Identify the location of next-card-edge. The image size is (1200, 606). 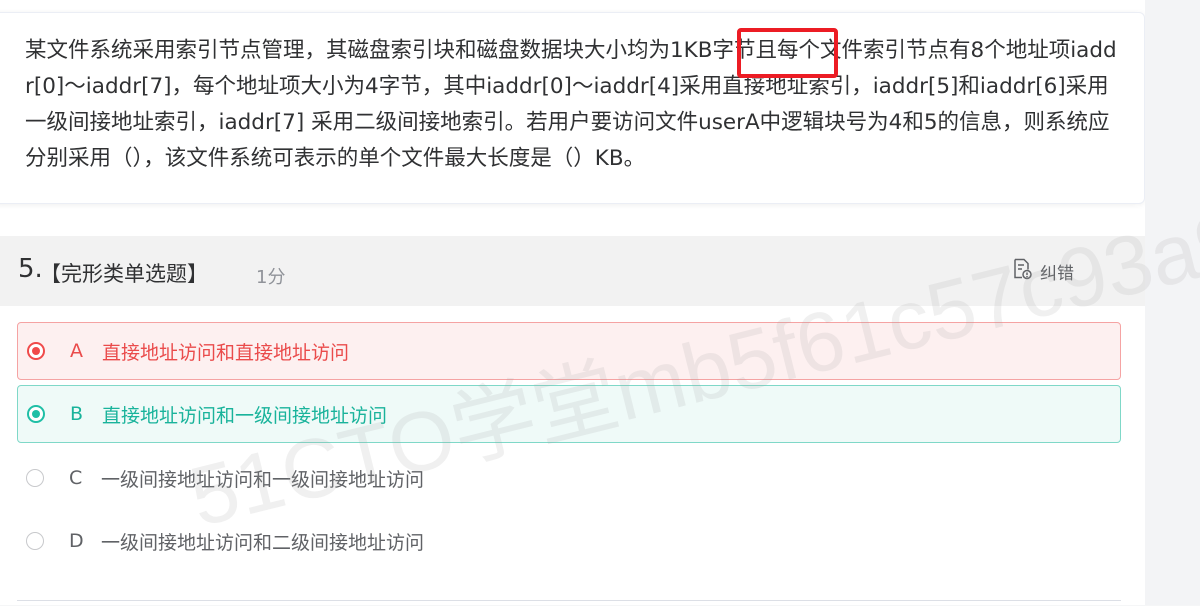
(569, 603).